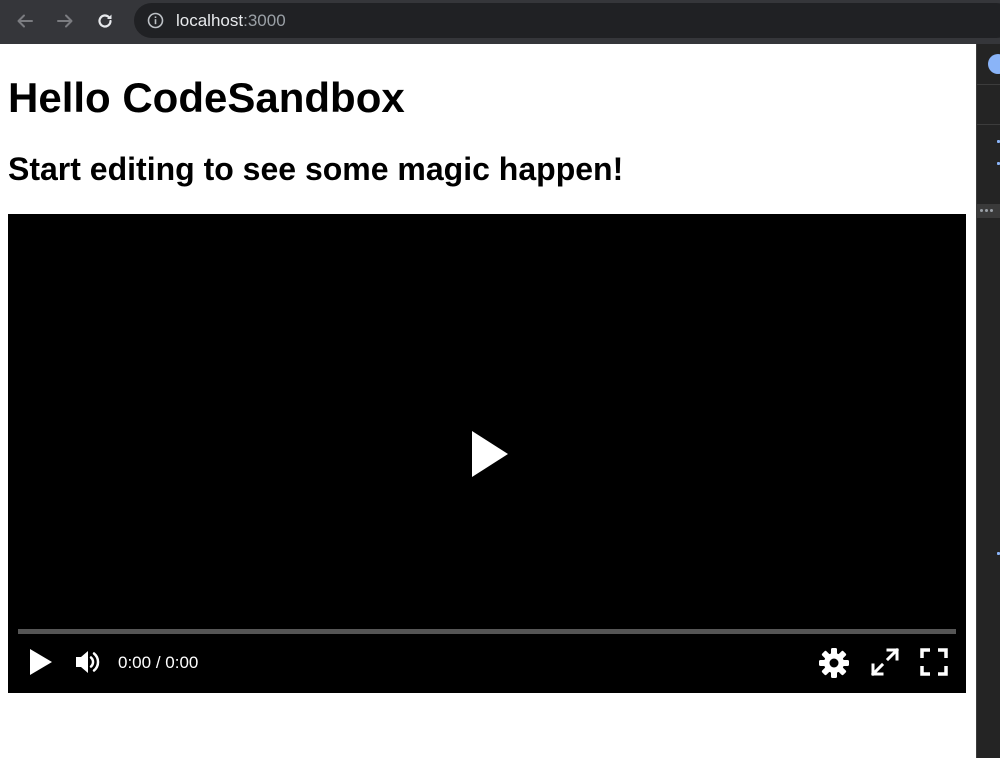 Image resolution: width=1000 pixels, height=758 pixels. I want to click on url-port: :3000, so click(264, 20).